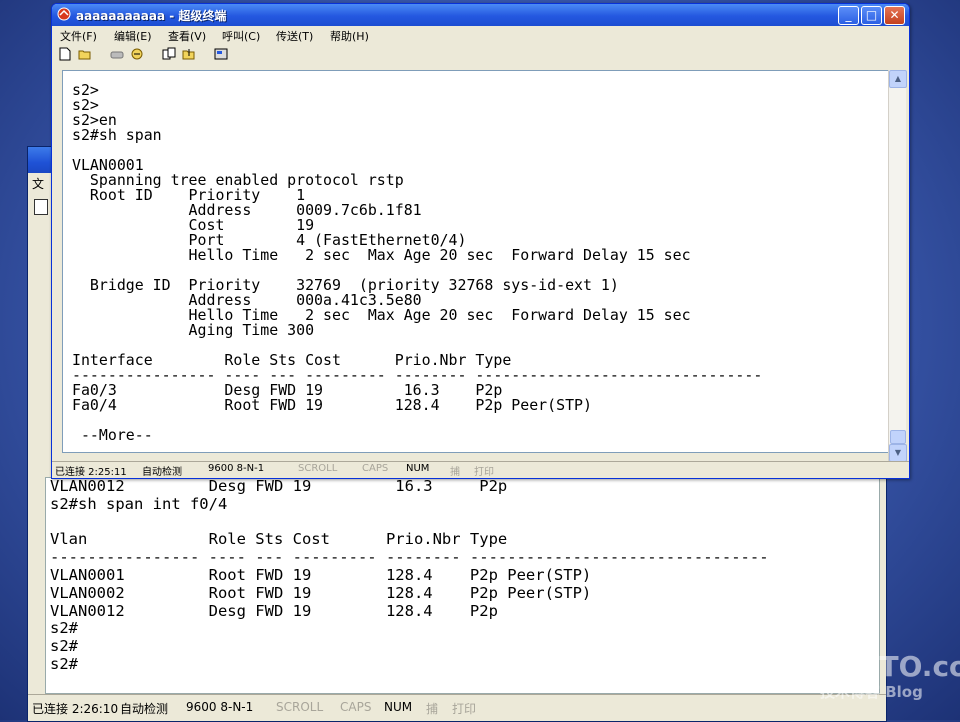 Image resolution: width=960 pixels, height=722 pixels. I want to click on watermark-site: 51CTO.com, so click(890, 666).